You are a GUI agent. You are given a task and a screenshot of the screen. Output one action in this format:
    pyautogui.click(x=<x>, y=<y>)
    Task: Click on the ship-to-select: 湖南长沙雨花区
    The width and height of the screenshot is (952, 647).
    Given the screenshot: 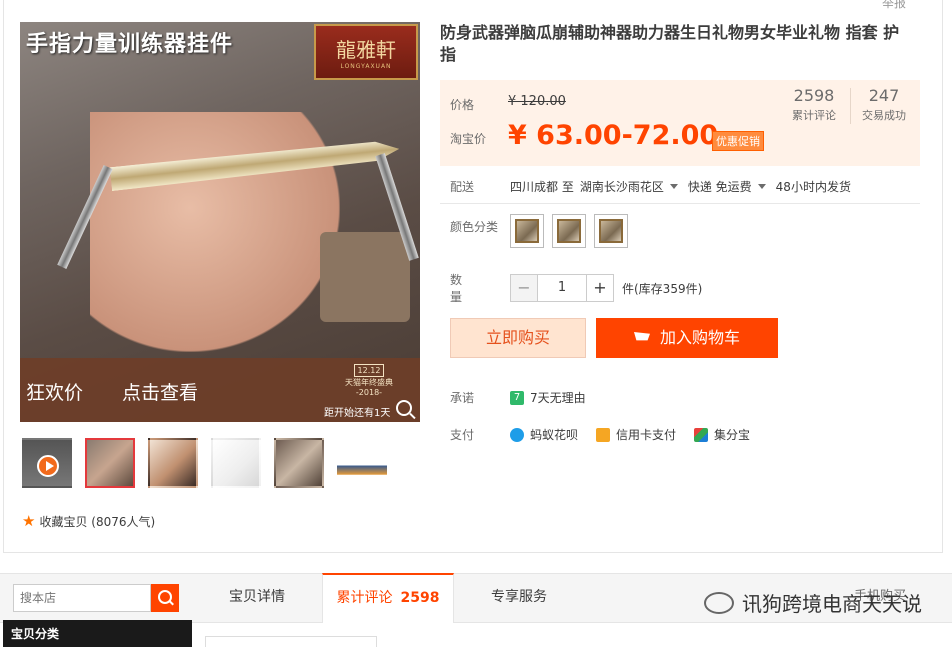 What is the action you would take?
    pyautogui.click(x=622, y=186)
    